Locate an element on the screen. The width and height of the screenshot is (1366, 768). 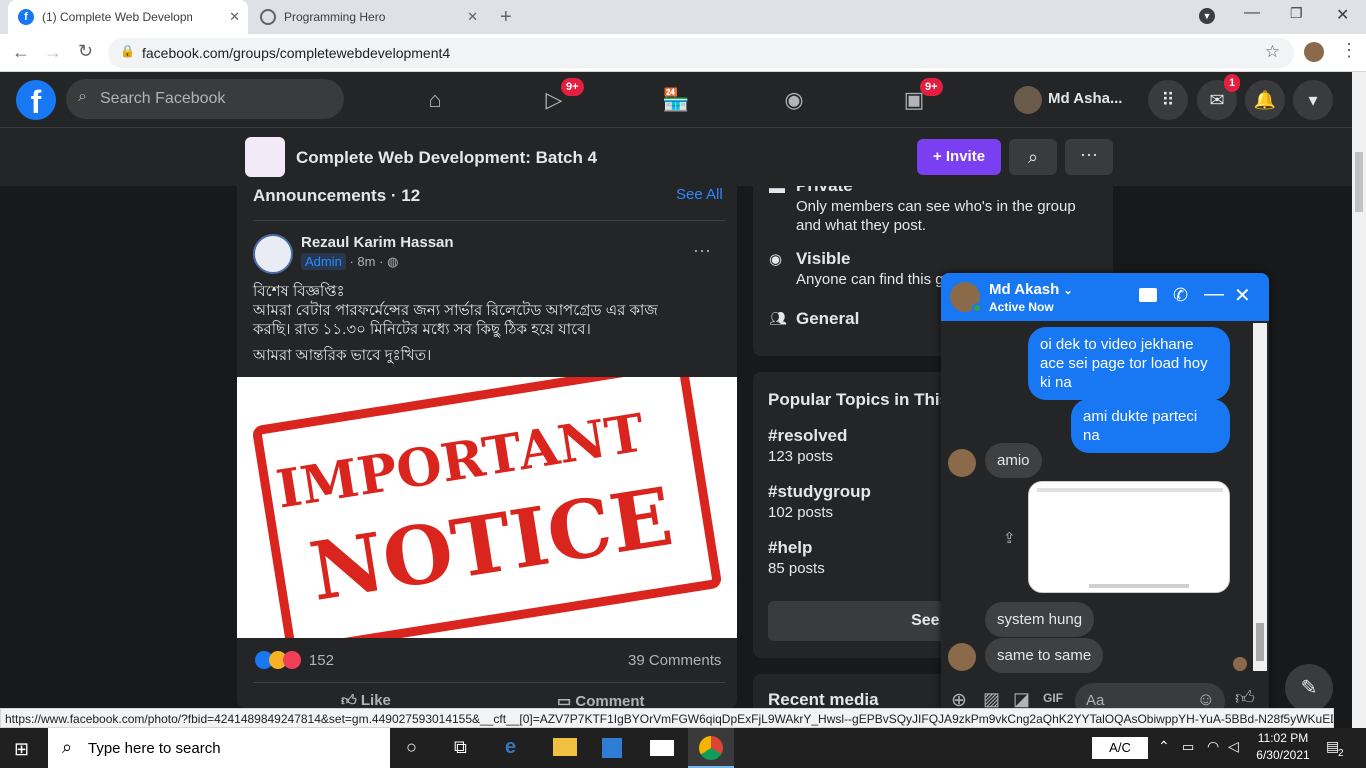
minimize-chat-icon: — is located at coordinates (1214, 294).